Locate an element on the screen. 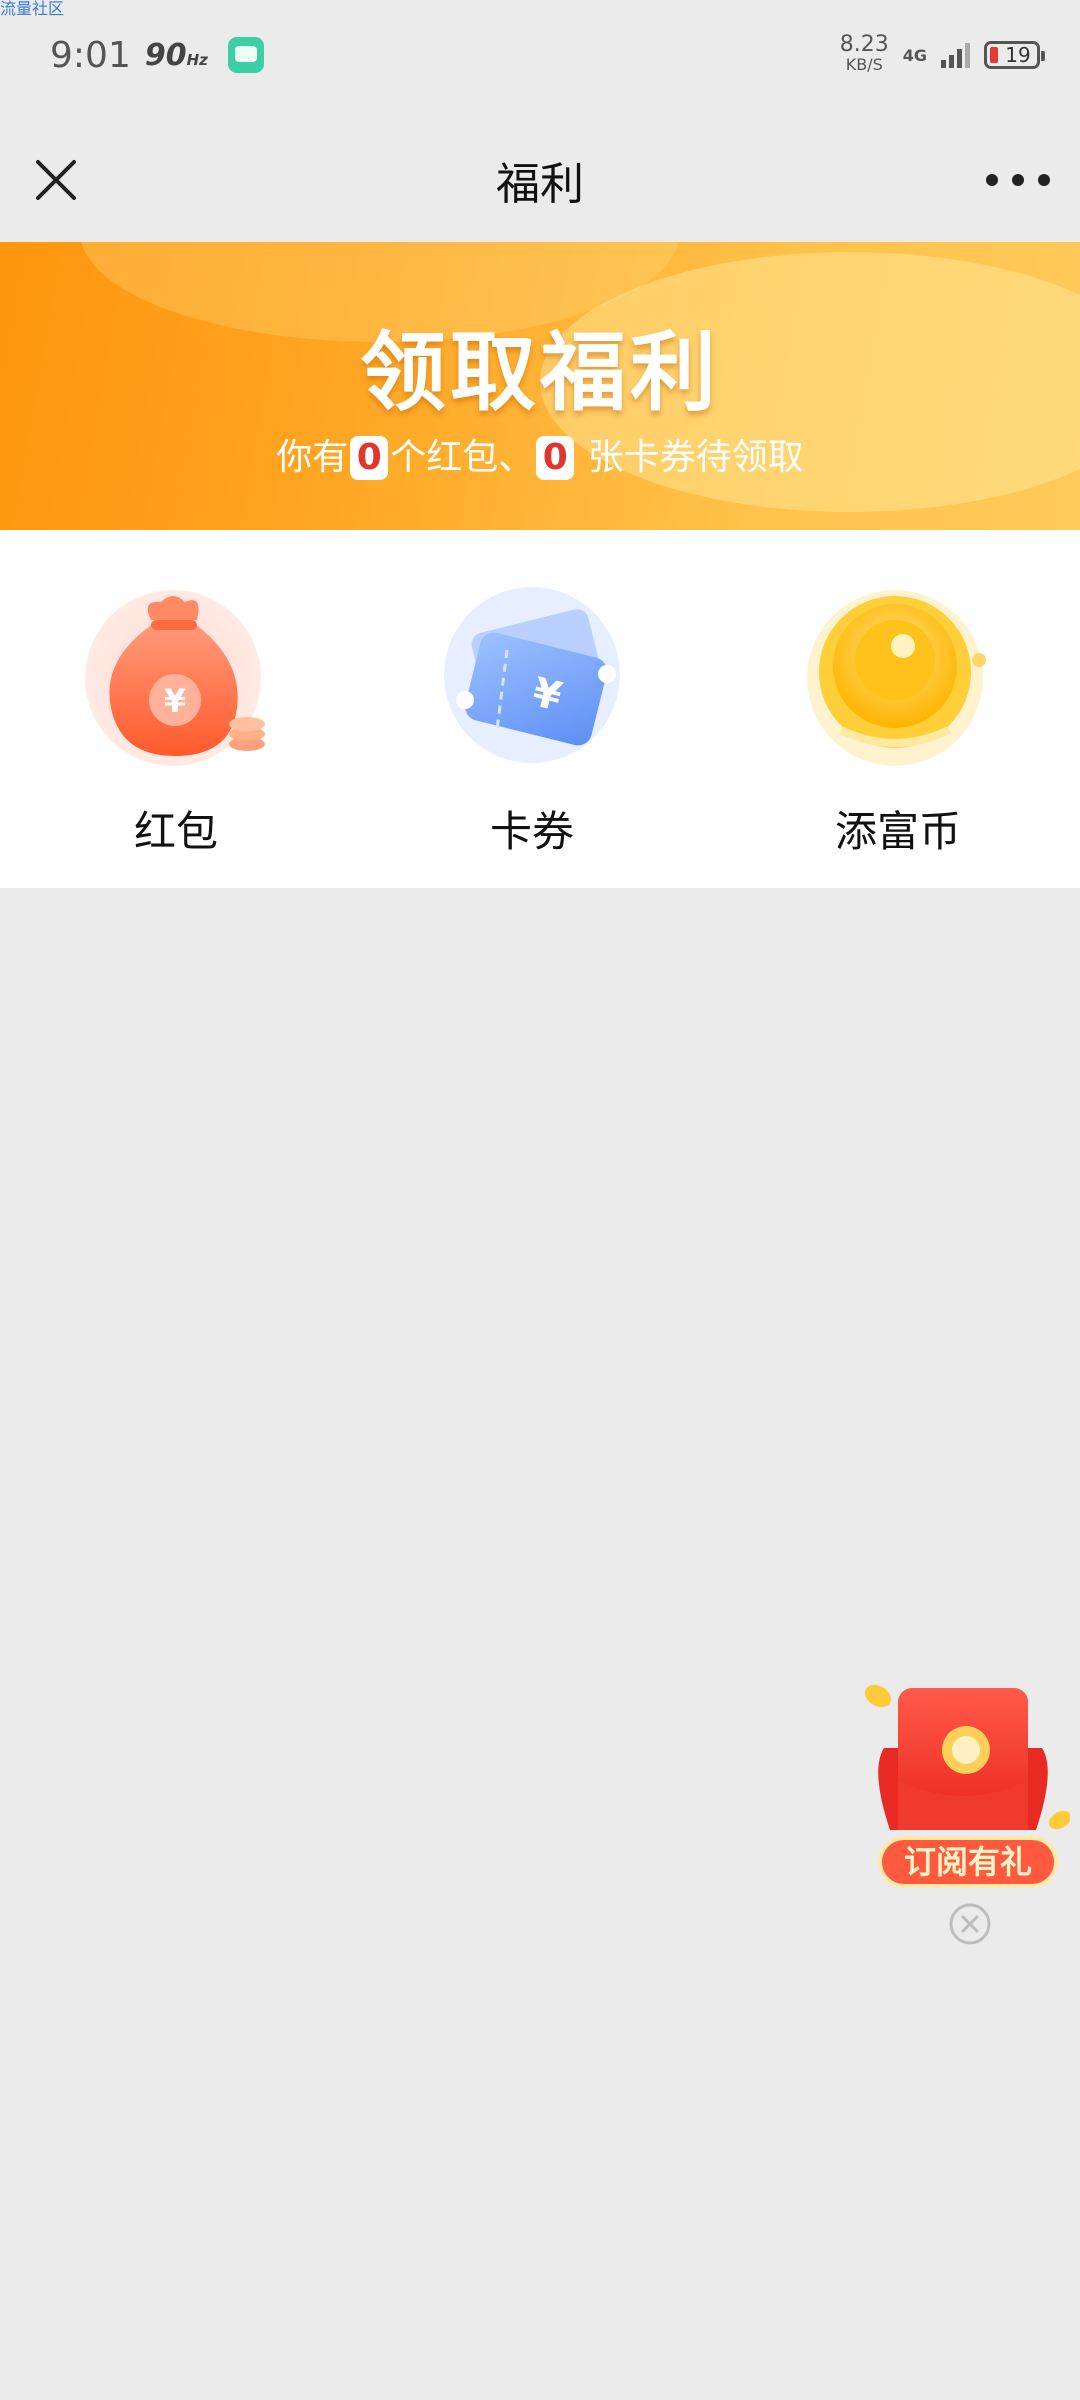 This screenshot has height=2400, width=1080. message-app-icon is located at coordinates (245, 55).